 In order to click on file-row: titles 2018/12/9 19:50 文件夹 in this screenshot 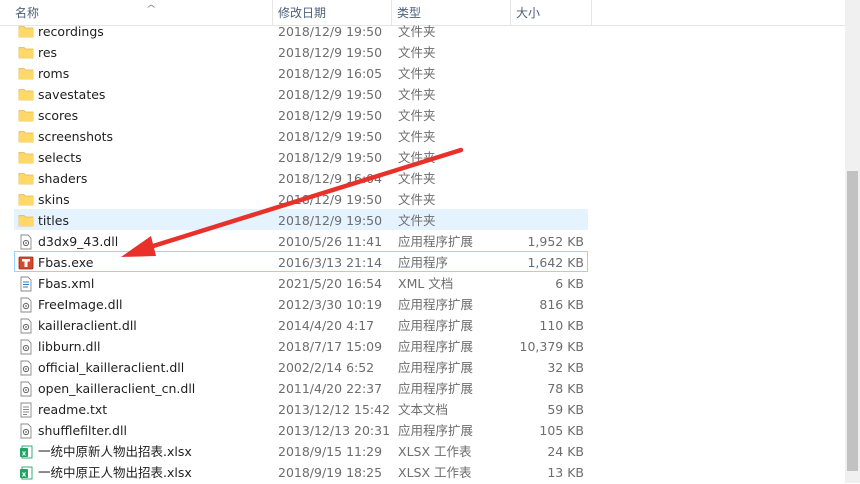, I will do `click(301, 219)`.